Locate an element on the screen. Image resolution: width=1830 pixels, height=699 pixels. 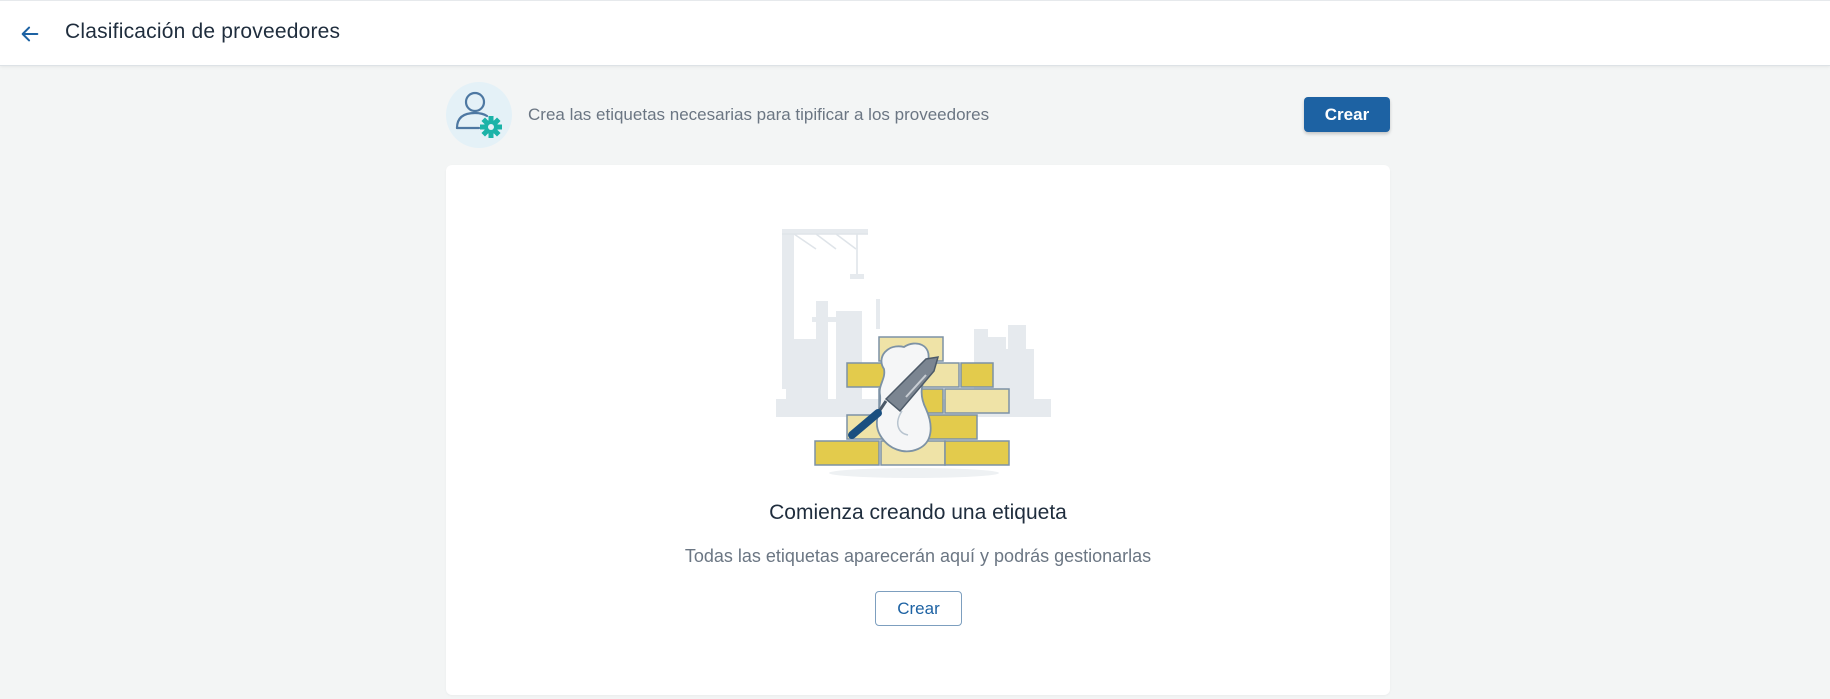
top-bar: Clasificación de proveedores is located at coordinates (915, 33).